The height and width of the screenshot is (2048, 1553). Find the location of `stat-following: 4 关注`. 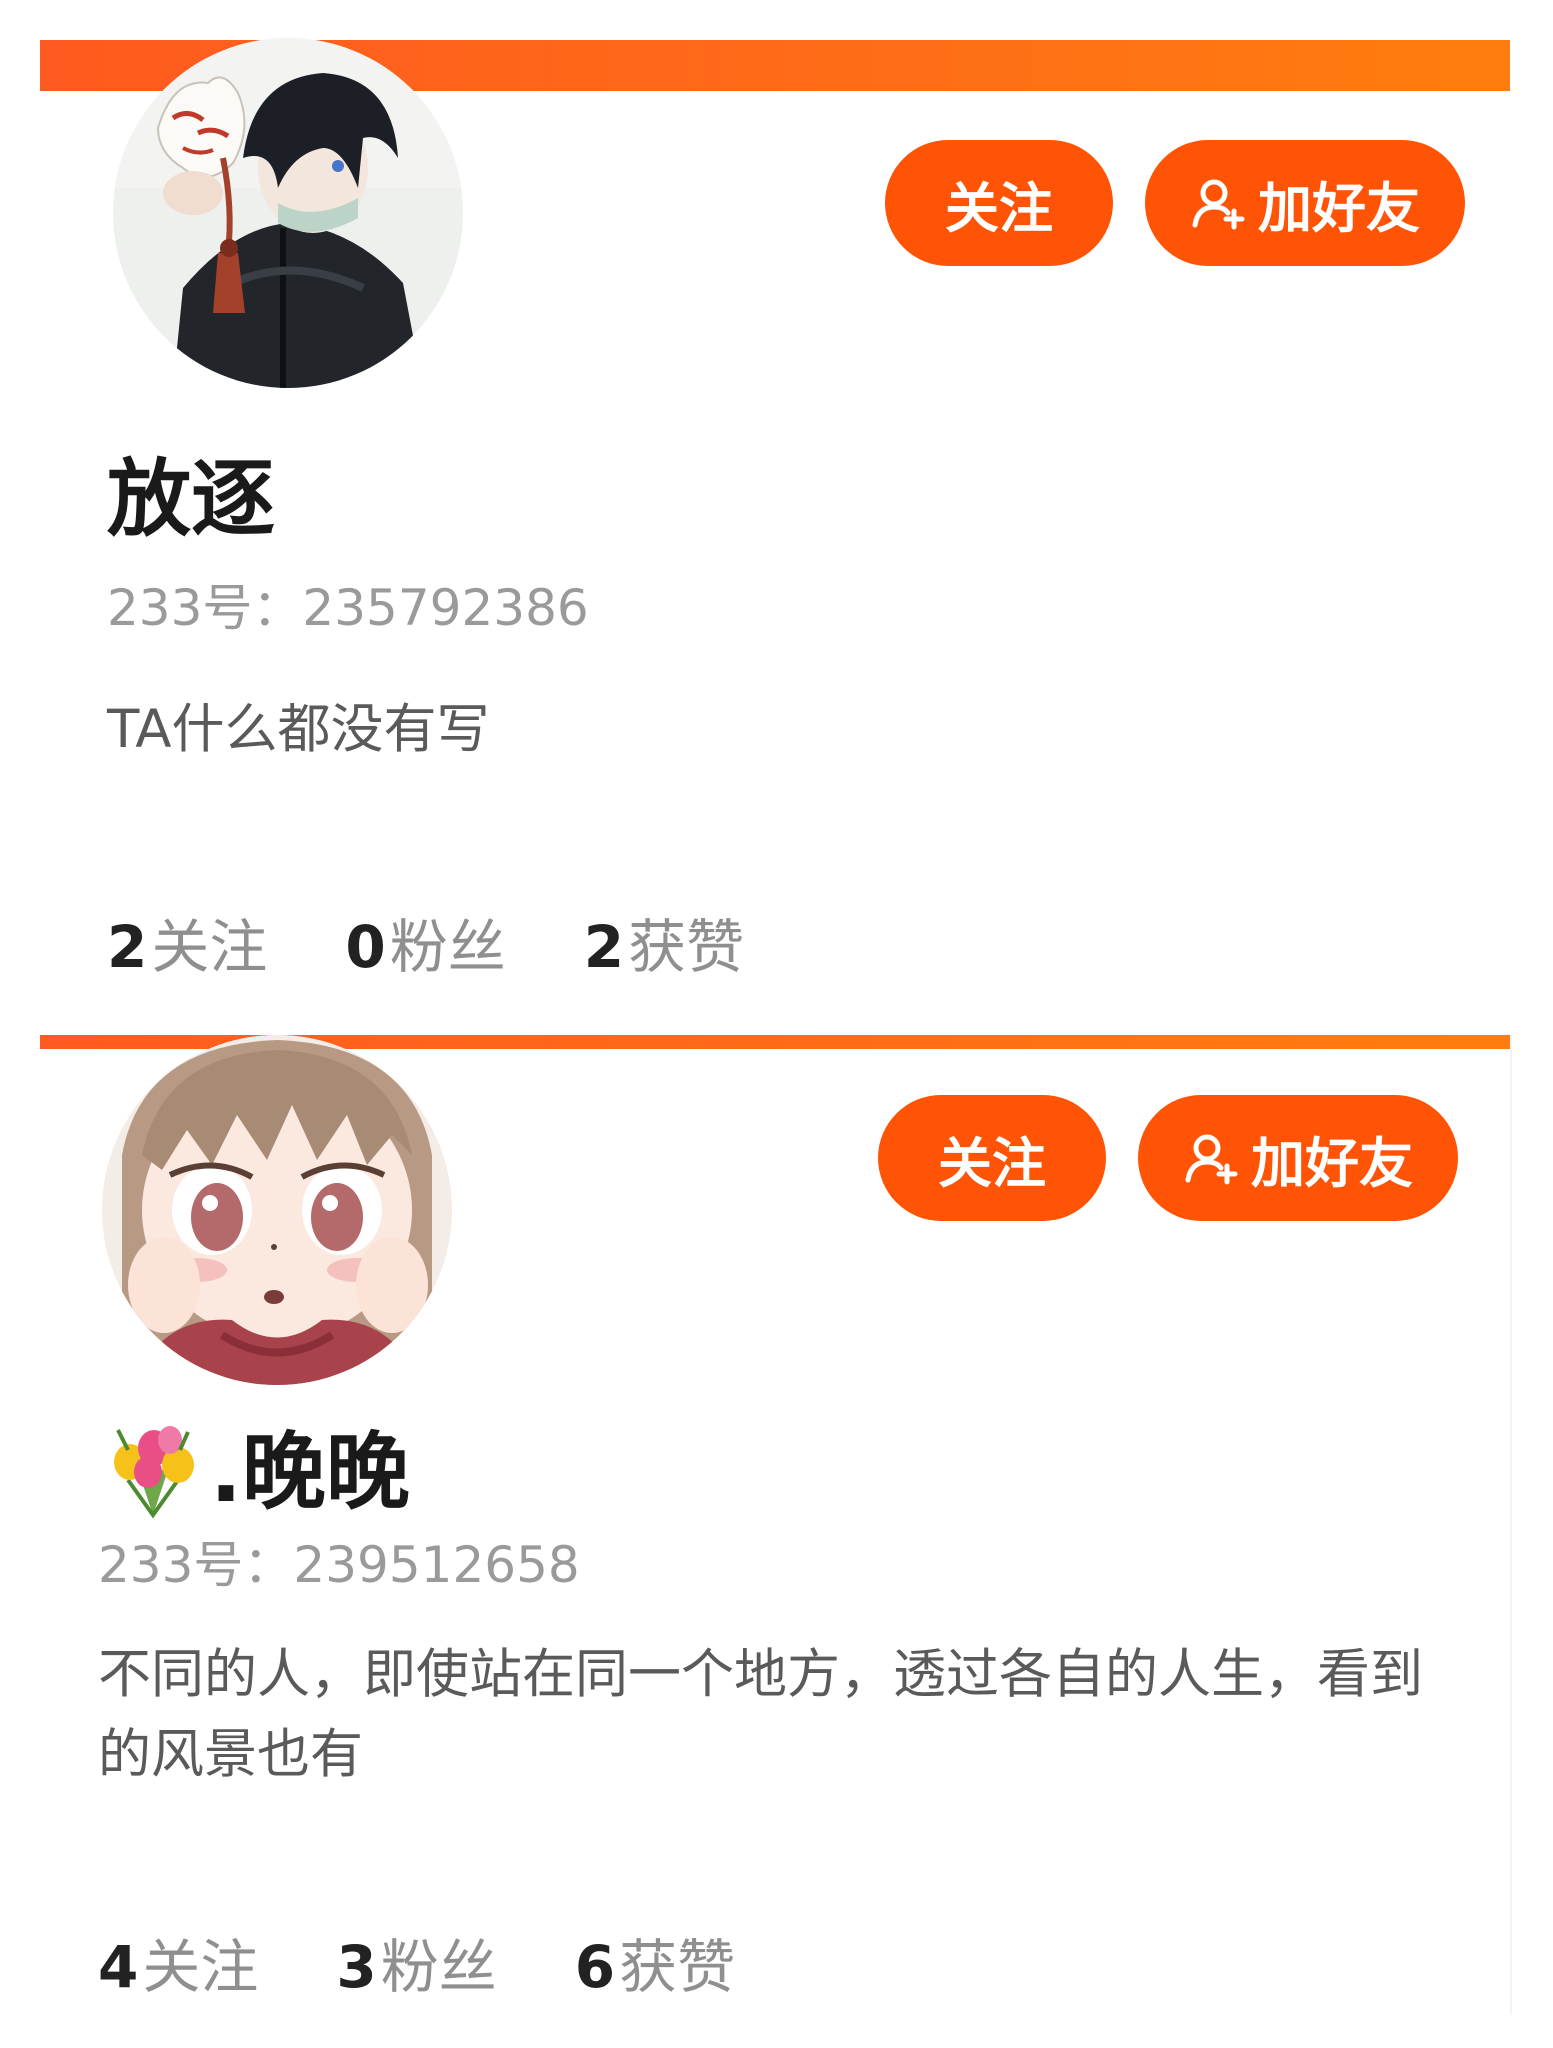

stat-following: 4 关注 is located at coordinates (178, 1962).